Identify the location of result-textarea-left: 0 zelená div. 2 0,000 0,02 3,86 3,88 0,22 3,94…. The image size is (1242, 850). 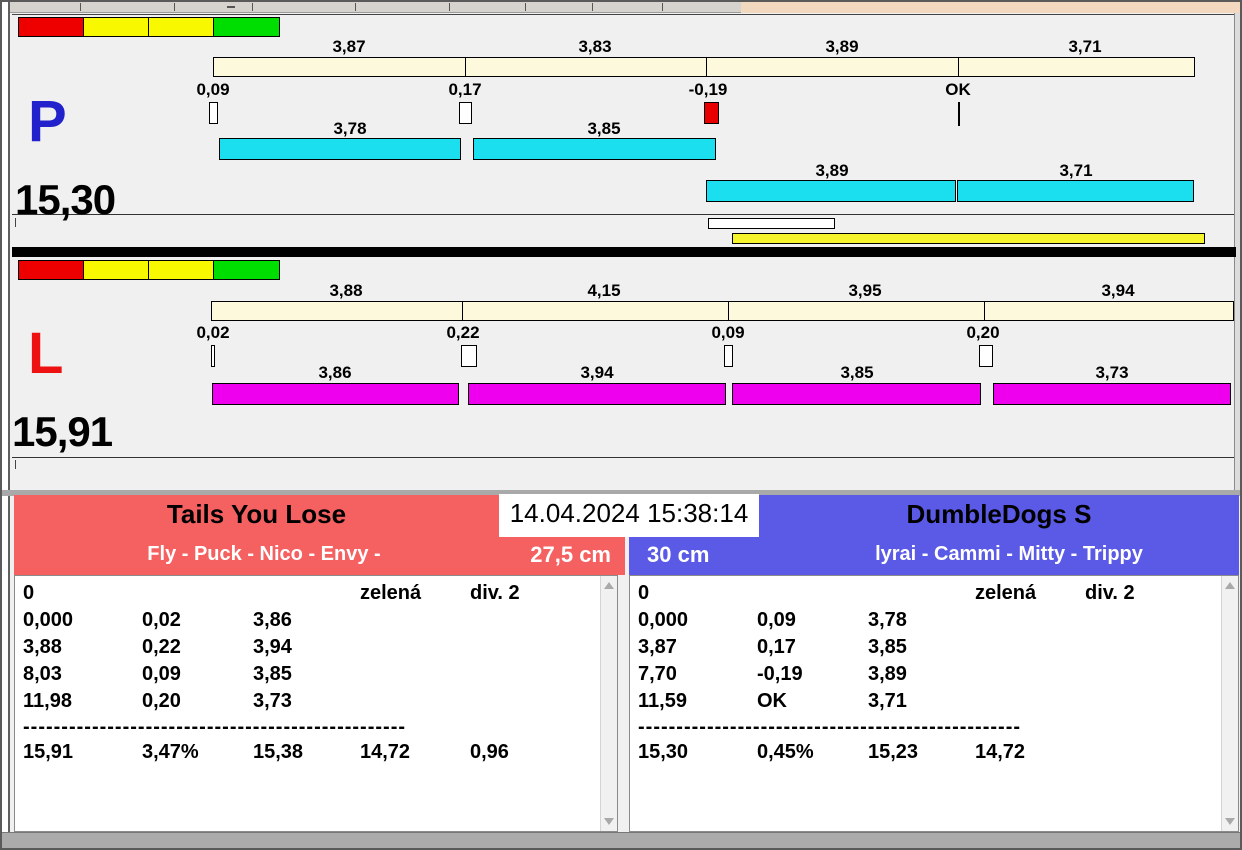
(316, 703).